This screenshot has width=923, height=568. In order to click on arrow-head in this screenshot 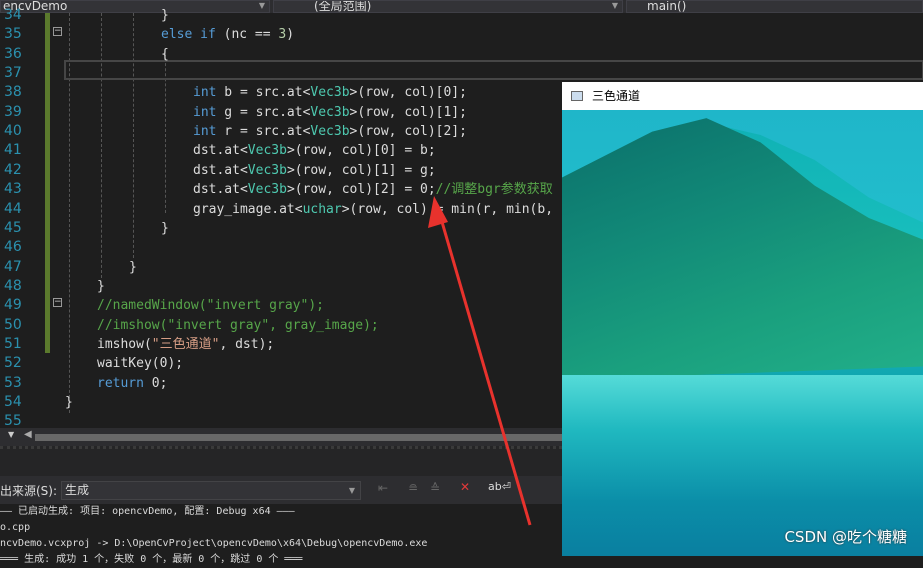, I will do `click(438, 212)`.